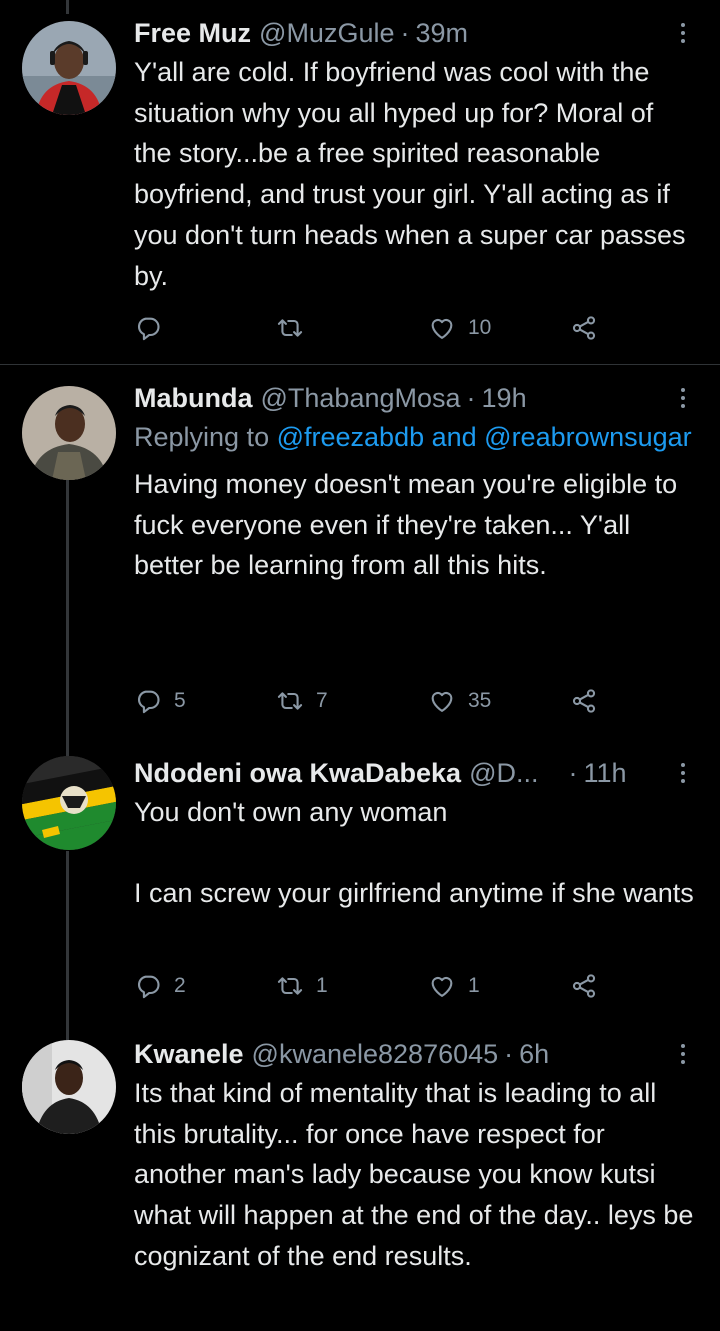 This screenshot has height=1331, width=720. I want to click on reply-count: 2, so click(180, 985).